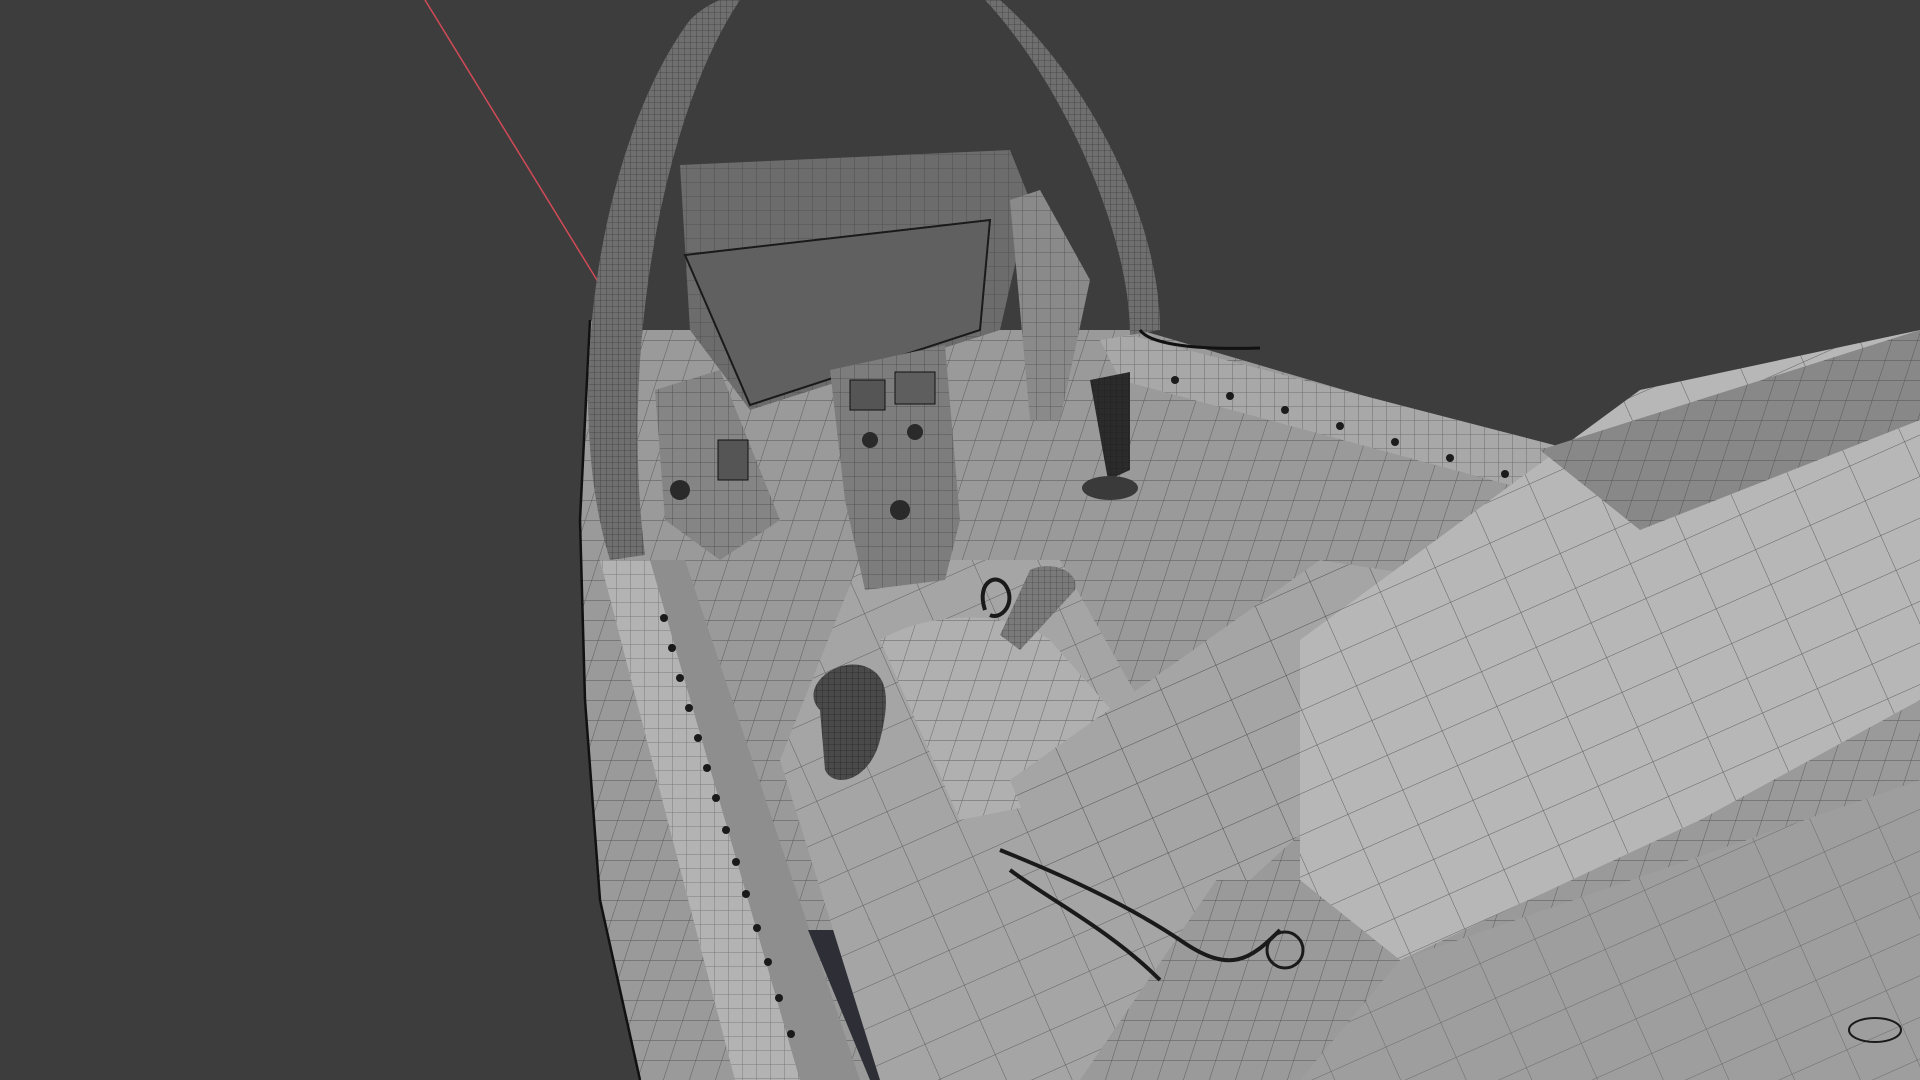  What do you see at coordinates (512, 143) in the screenshot?
I see `x-axis-line` at bounding box center [512, 143].